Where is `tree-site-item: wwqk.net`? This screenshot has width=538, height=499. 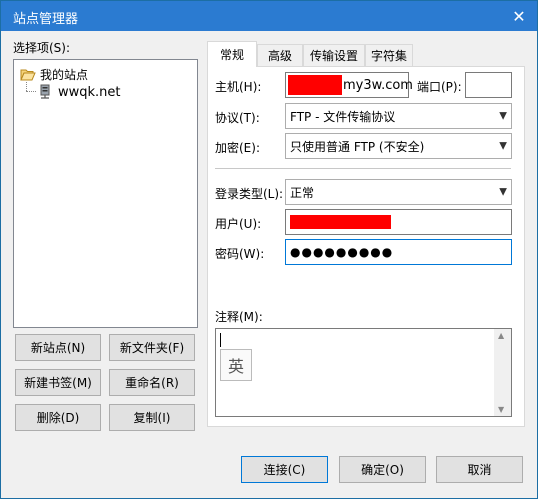 tree-site-item: wwqk.net is located at coordinates (79, 92).